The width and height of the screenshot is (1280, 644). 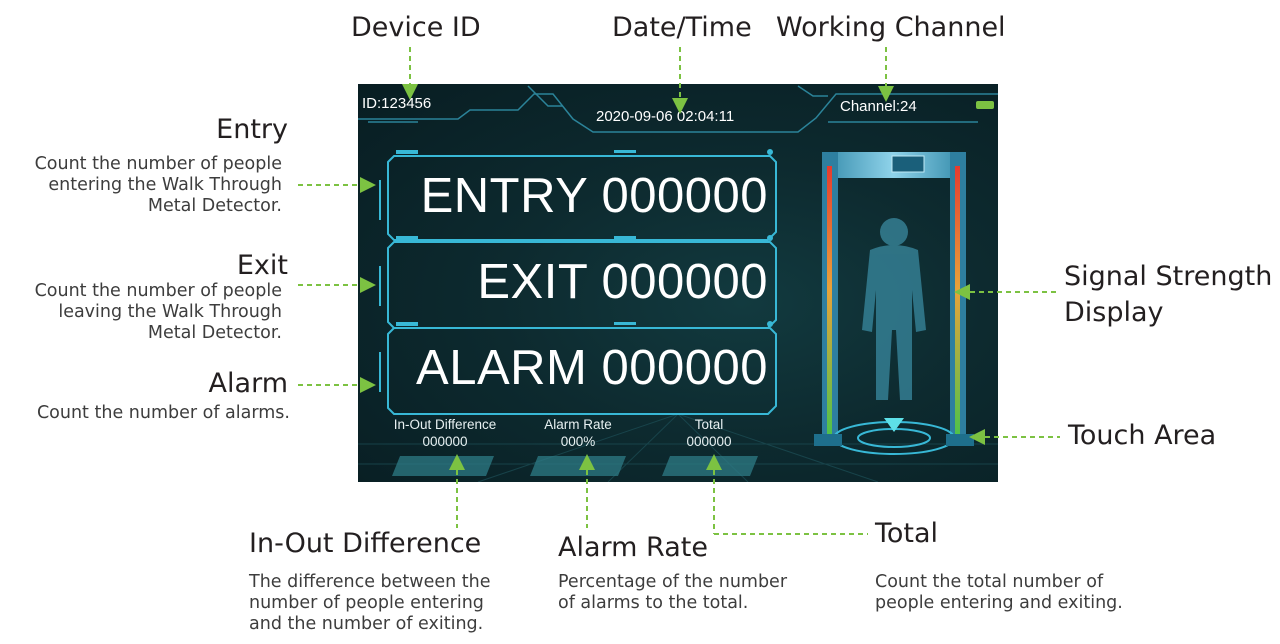 I want to click on callout-signal-strength: Signal Strength Display, so click(x=1168, y=294).